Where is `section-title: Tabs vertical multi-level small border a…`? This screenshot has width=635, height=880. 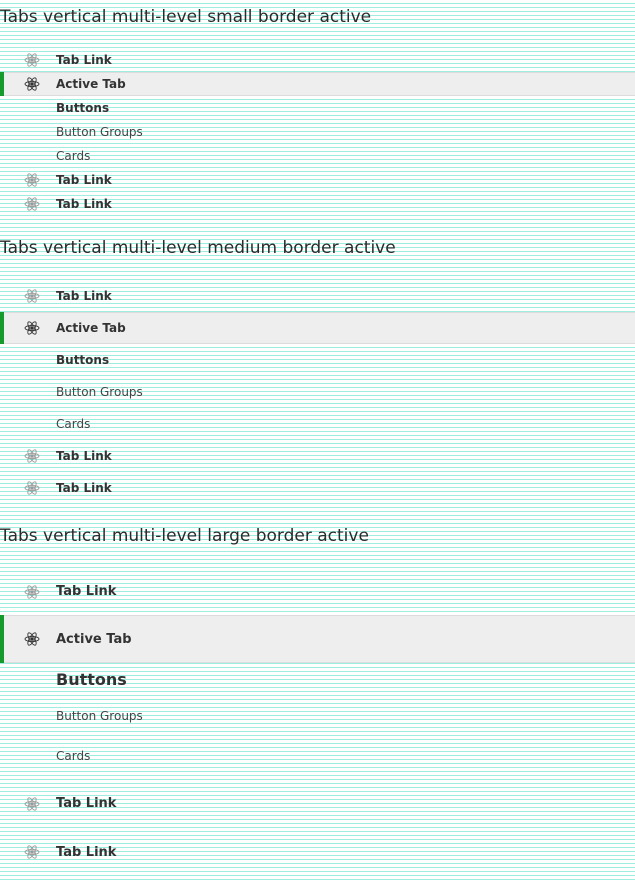 section-title: Tabs vertical multi-level small border a… is located at coordinates (186, 17).